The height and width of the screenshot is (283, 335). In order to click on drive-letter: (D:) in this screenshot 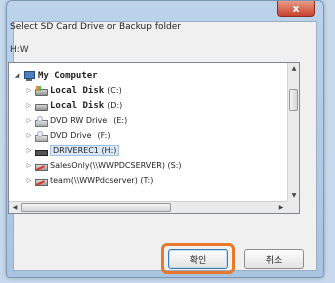, I will do `click(115, 105)`.